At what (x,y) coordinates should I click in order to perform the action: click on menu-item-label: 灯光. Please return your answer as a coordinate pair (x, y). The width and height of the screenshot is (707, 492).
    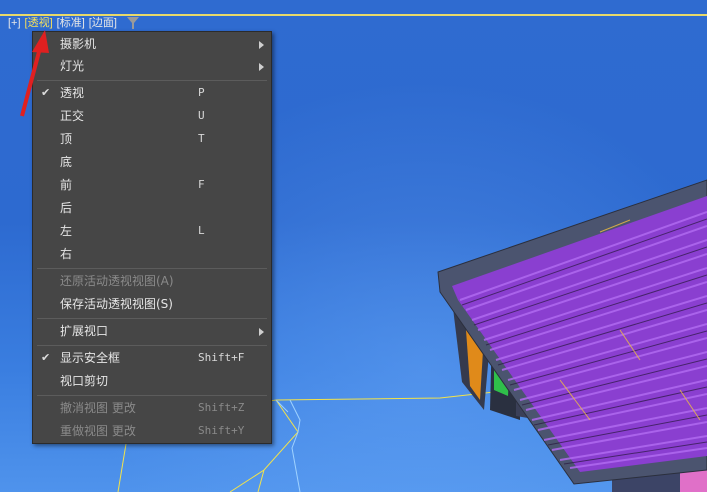
    Looking at the image, I should click on (72, 66).